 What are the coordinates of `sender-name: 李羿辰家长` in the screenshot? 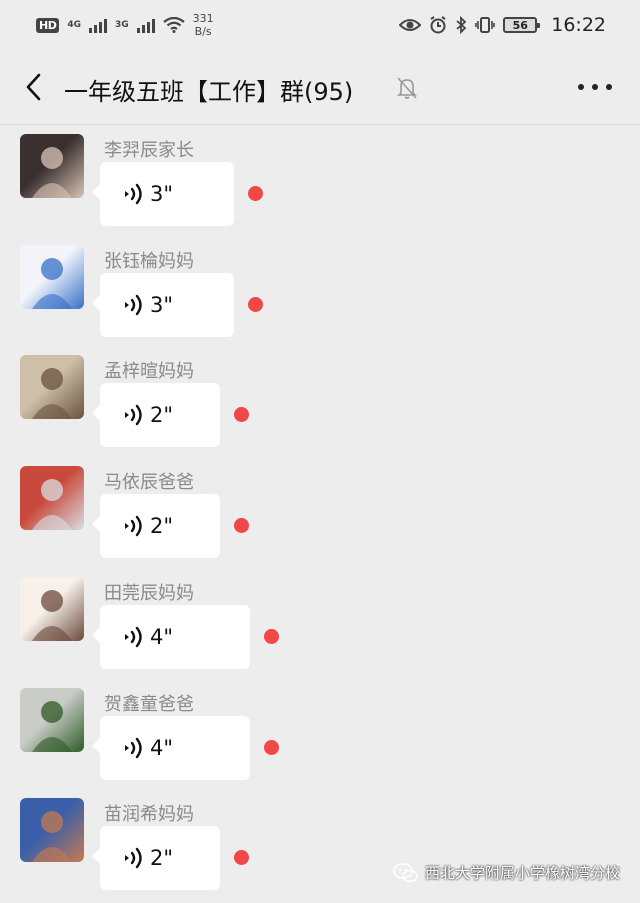 It's located at (149, 150).